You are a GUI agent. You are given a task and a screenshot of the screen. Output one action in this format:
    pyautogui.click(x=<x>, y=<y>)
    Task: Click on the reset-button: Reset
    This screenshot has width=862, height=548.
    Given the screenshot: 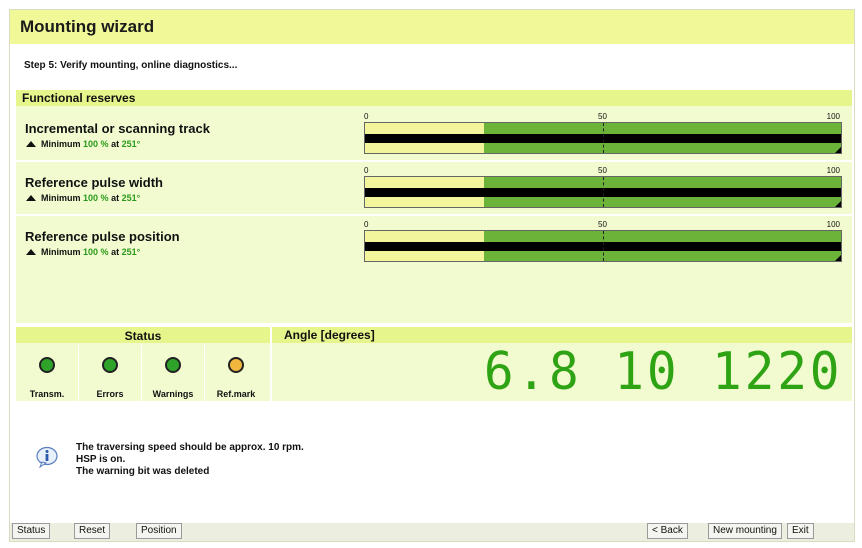 What is the action you would take?
    pyautogui.click(x=92, y=531)
    